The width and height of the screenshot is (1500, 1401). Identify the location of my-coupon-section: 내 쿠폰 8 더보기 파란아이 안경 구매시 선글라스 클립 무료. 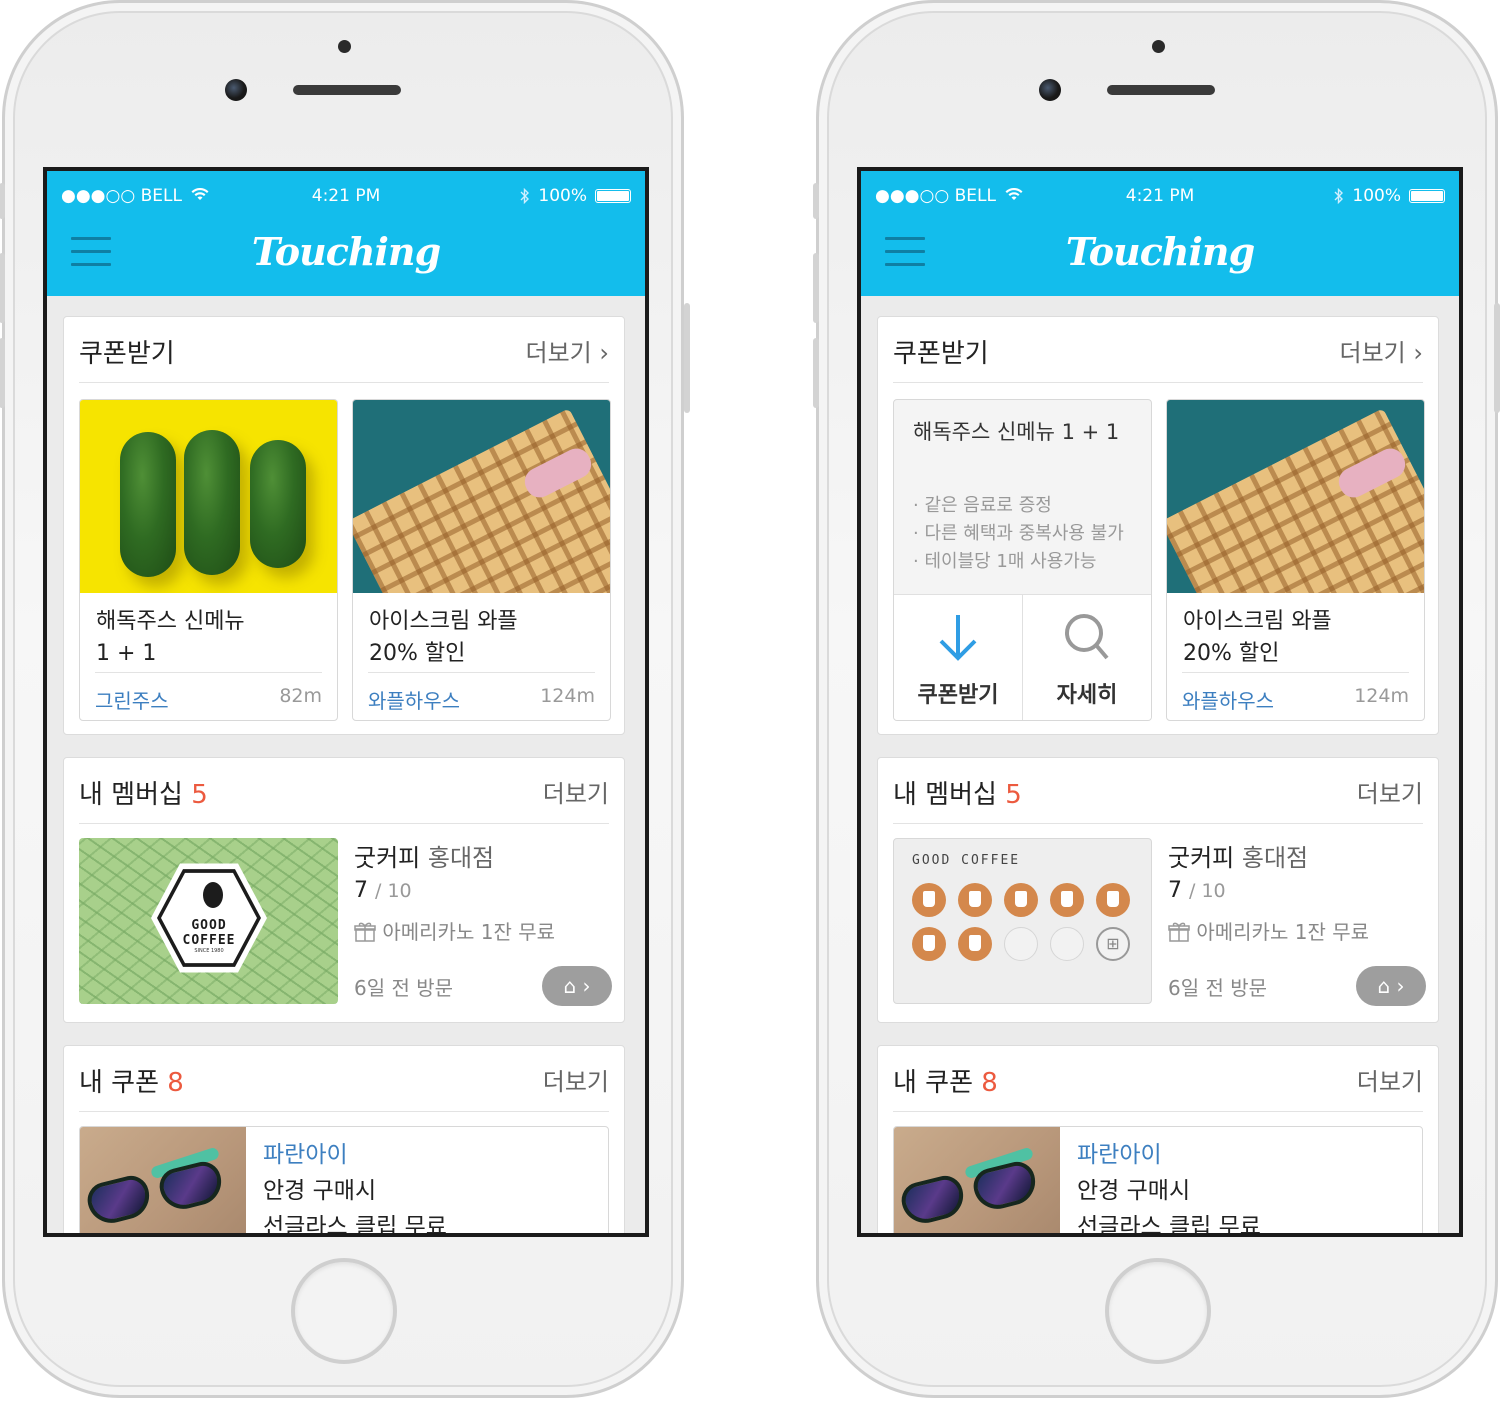
(1158, 1139).